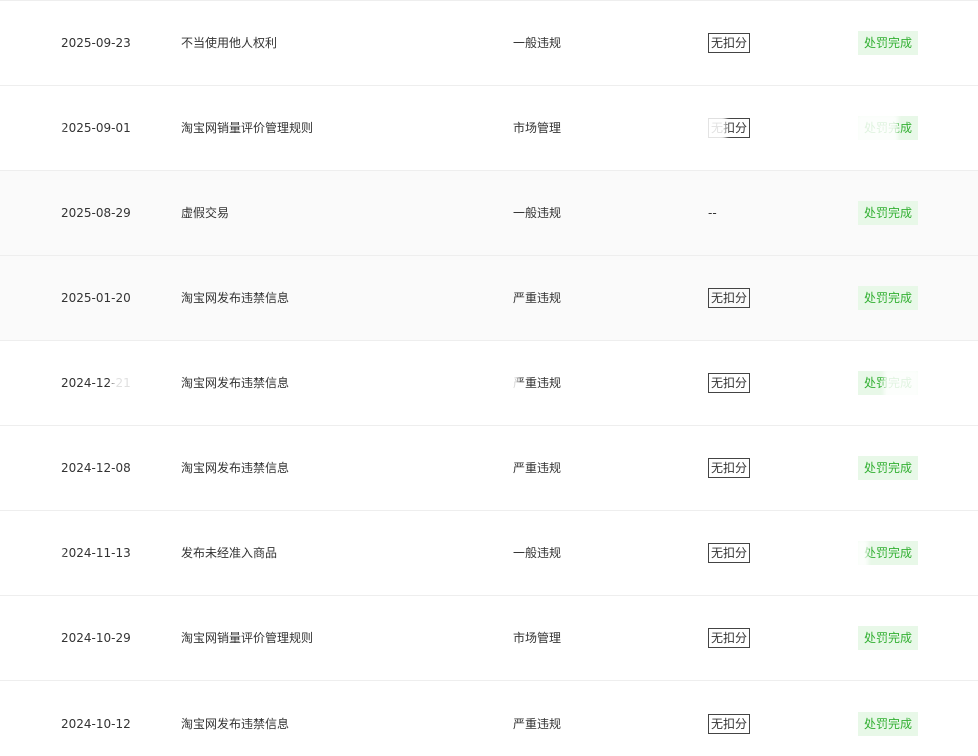  I want to click on record-date: 2024-12-21, so click(96, 383).